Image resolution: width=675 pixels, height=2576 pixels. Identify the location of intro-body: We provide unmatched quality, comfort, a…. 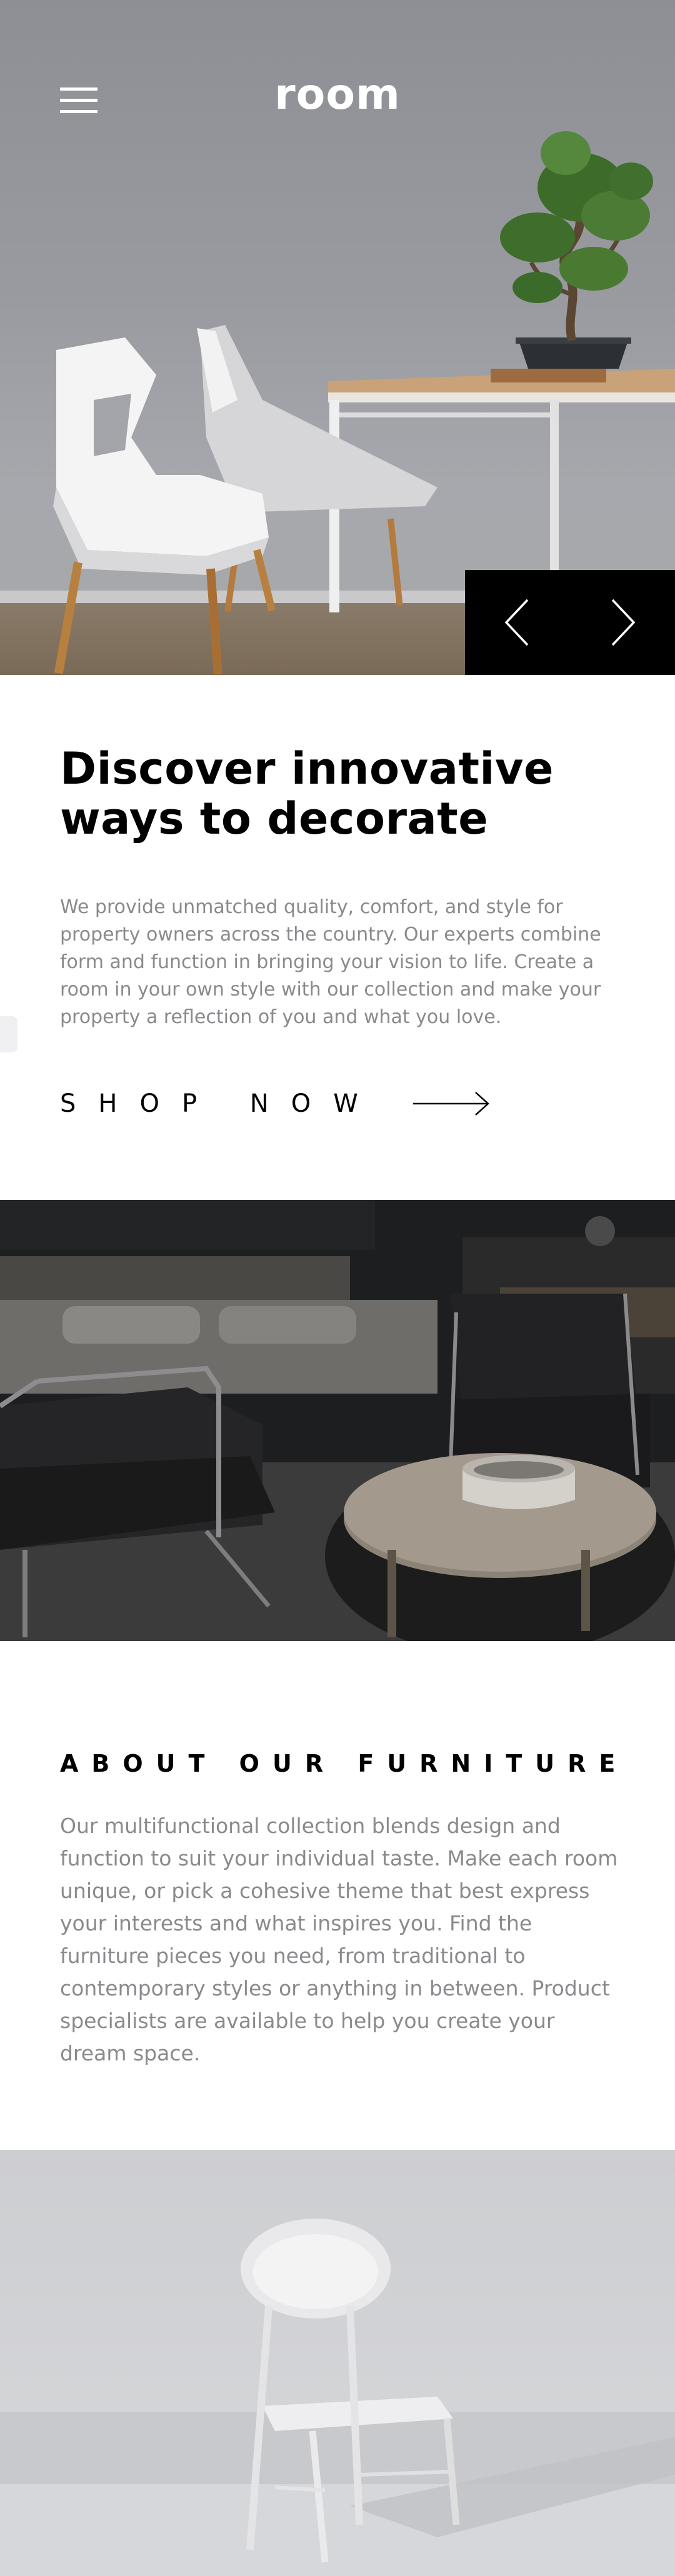
(331, 962).